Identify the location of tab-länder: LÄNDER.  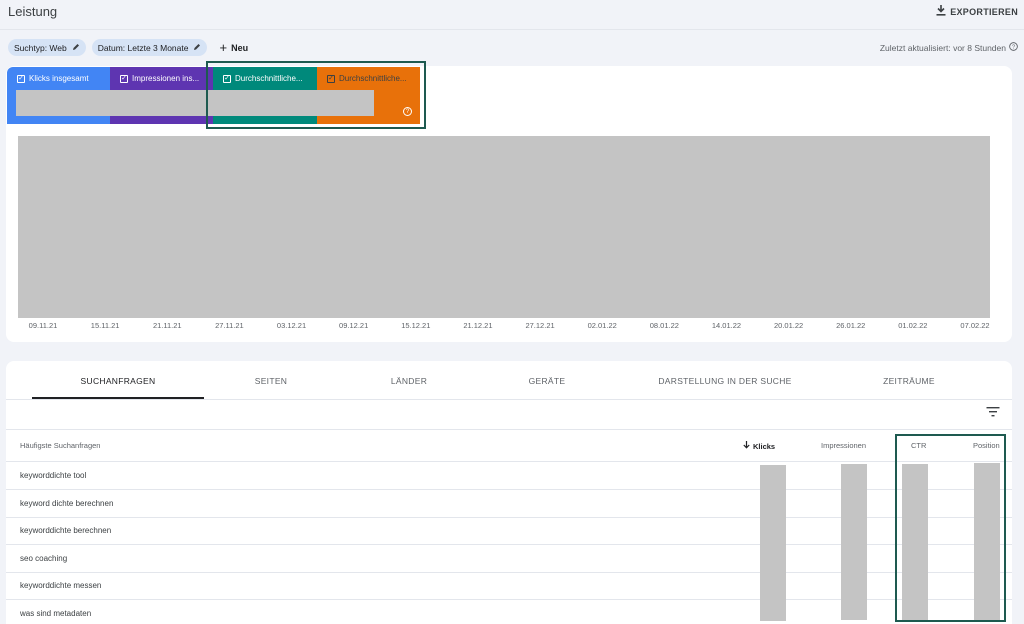
(409, 381).